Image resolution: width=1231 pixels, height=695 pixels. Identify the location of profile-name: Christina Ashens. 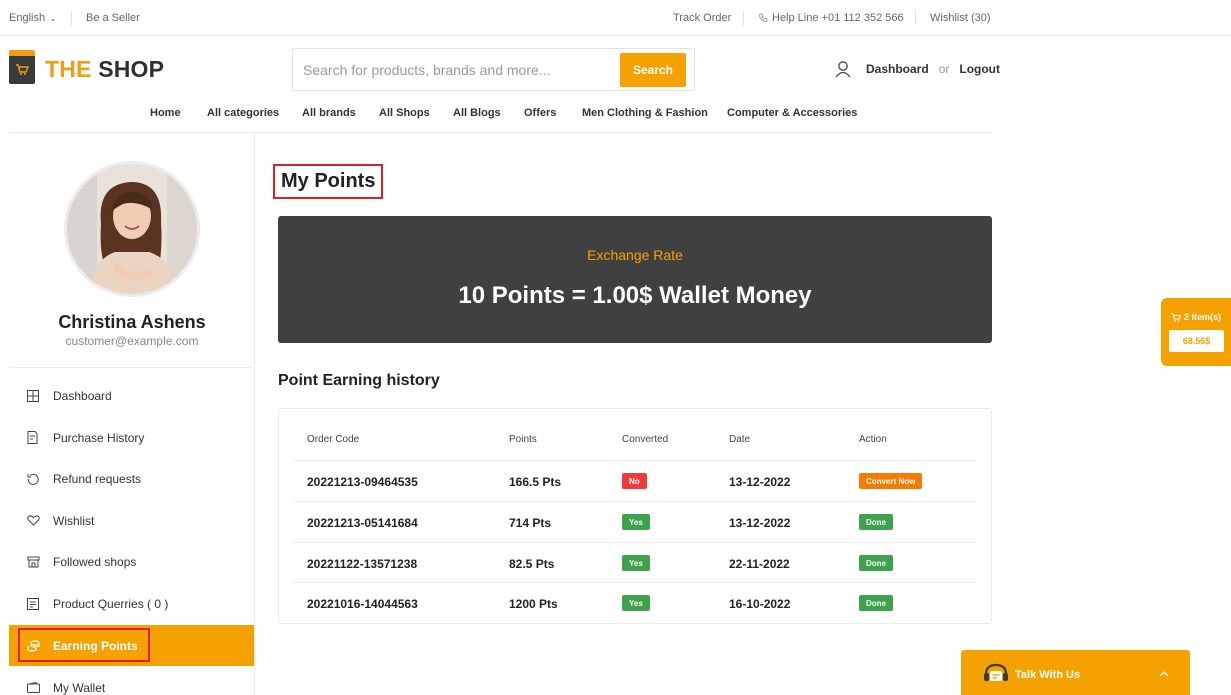
(132, 322).